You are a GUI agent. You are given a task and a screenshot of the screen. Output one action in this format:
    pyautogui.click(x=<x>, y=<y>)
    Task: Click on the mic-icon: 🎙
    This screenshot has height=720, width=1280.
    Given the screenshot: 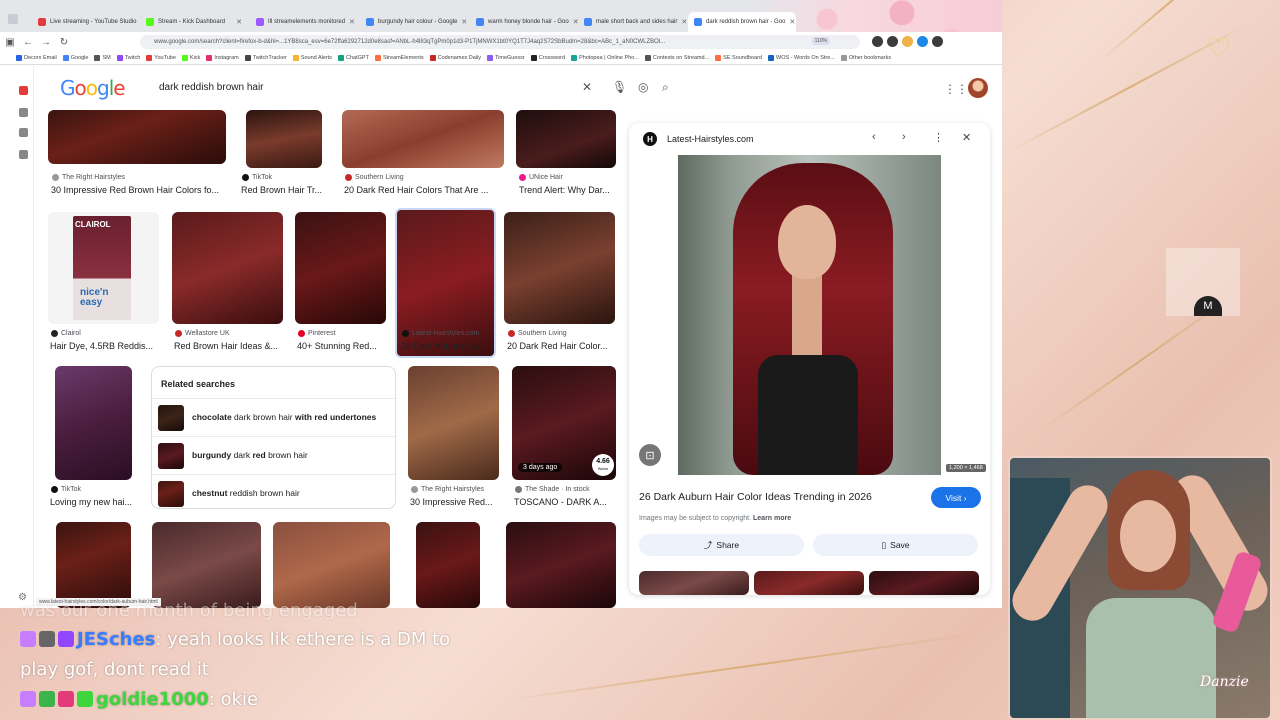 What is the action you would take?
    pyautogui.click(x=619, y=87)
    